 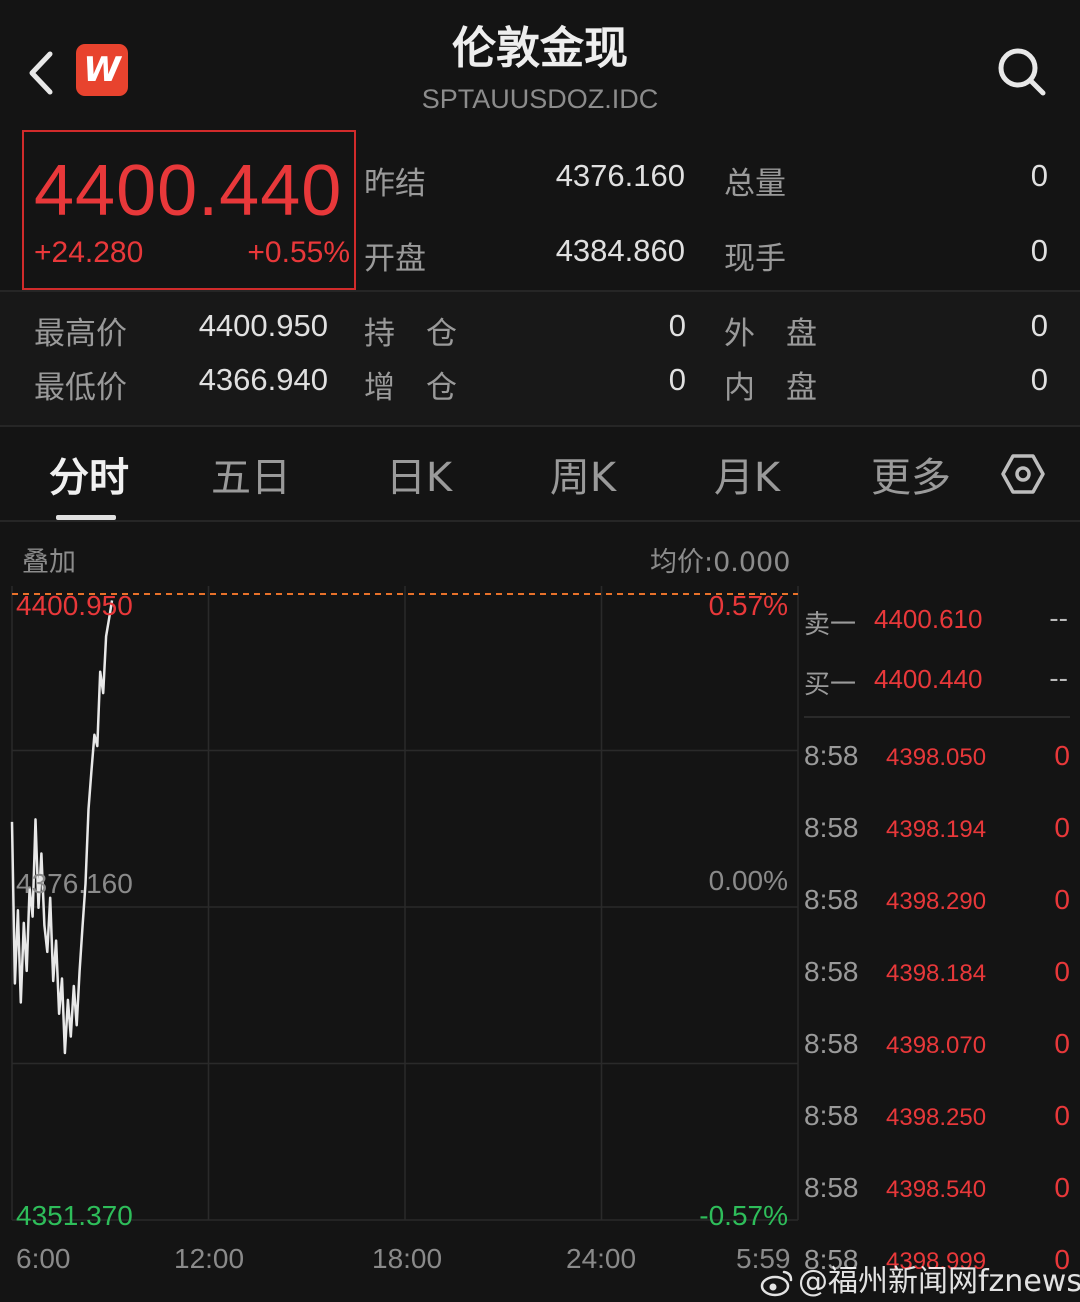 I want to click on tick-price: 4398.290, so click(x=936, y=901).